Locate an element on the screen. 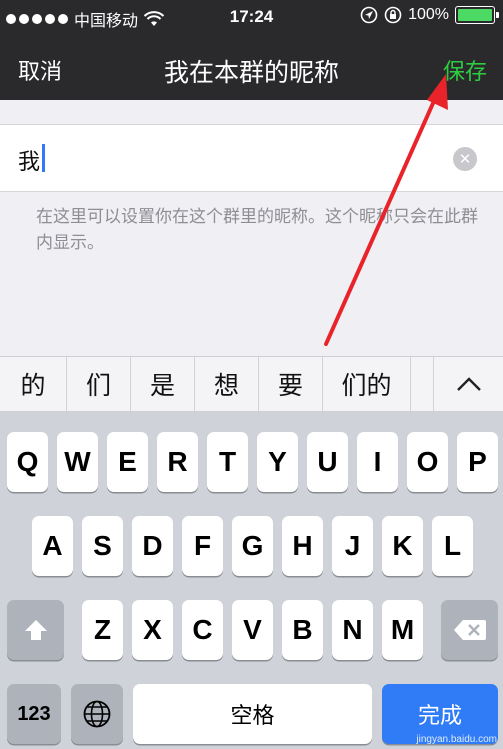 The height and width of the screenshot is (749, 503). nickname-input-value: 我 is located at coordinates (29, 162).